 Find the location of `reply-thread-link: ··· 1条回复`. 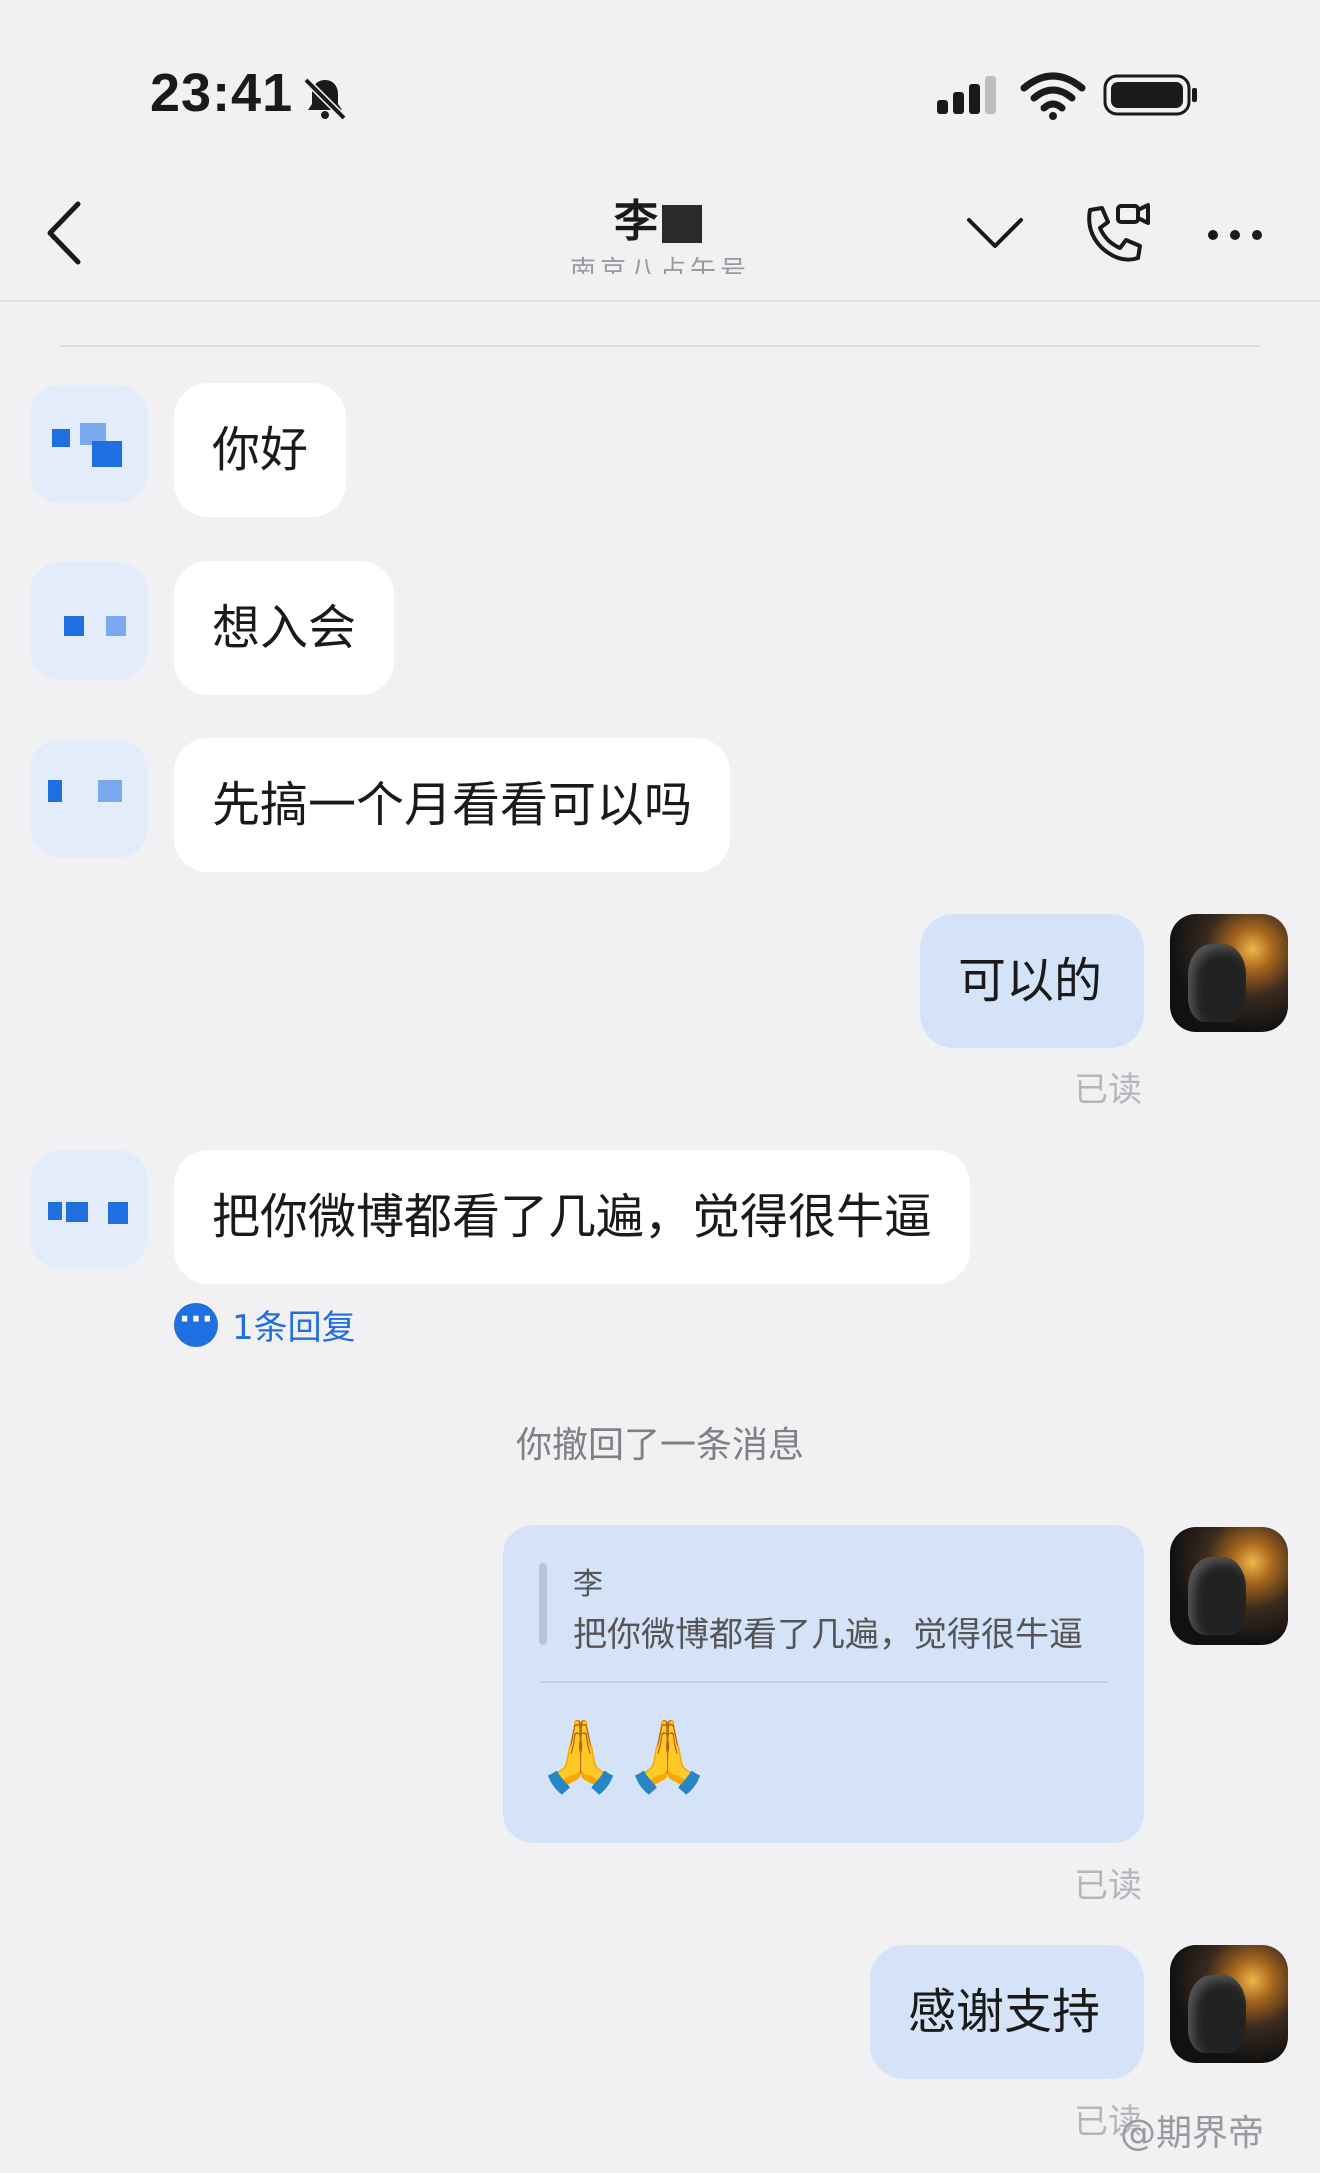

reply-thread-link: ··· 1条回复 is located at coordinates (265, 1324).